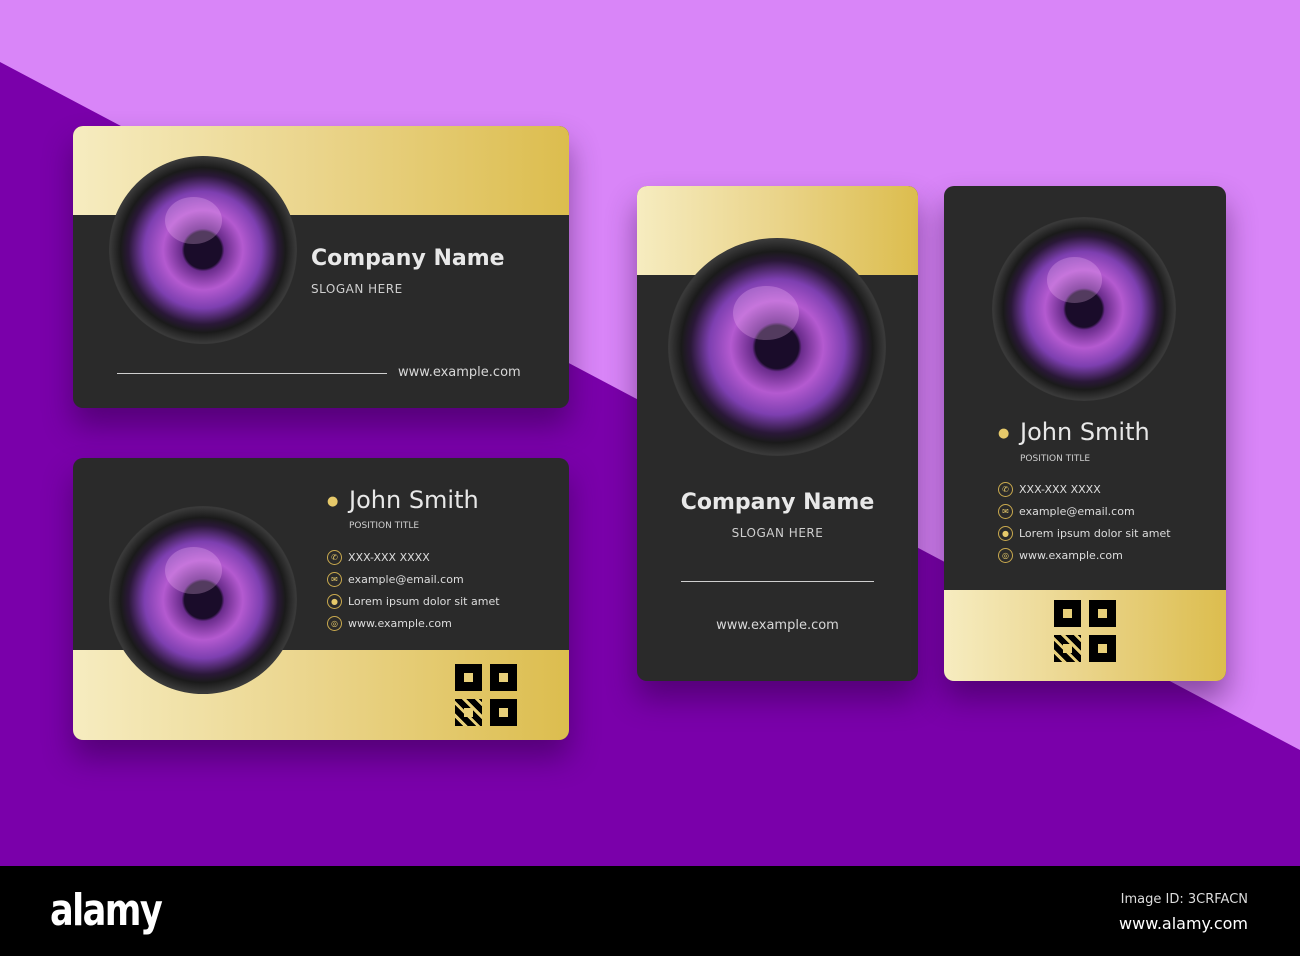 The width and height of the screenshot is (1300, 956). I want to click on footer-site: www.alamy.com, so click(1183, 923).